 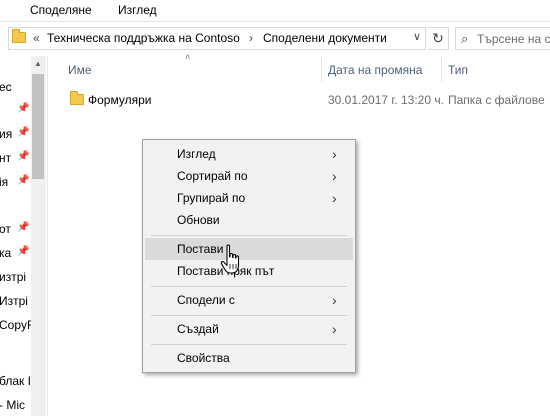 I want to click on breadcrumb-shared-documents: Споделени документи, so click(x=325, y=38).